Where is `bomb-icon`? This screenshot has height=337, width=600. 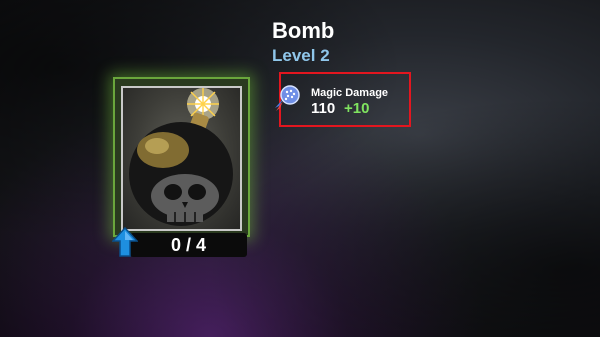
bomb-icon is located at coordinates (181, 157).